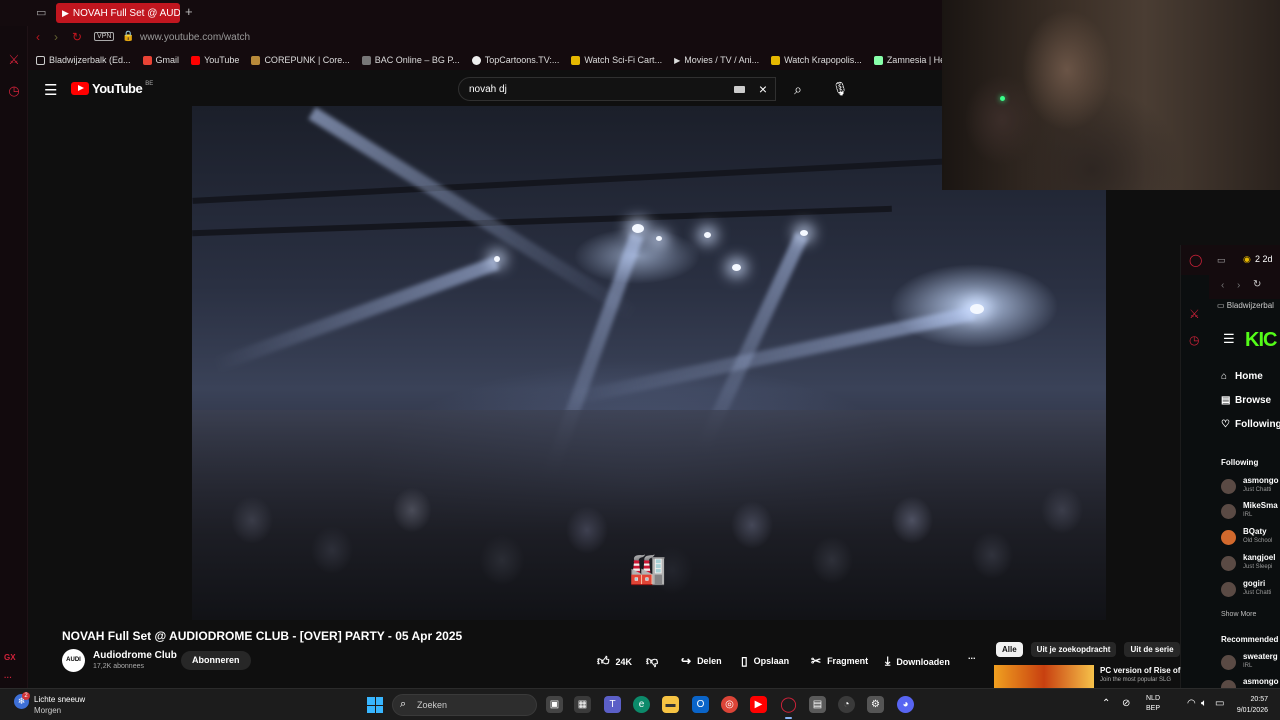 Image resolution: width=1280 pixels, height=720 pixels. What do you see at coordinates (582, 704) in the screenshot?
I see `widgets-icon: ▦` at bounding box center [582, 704].